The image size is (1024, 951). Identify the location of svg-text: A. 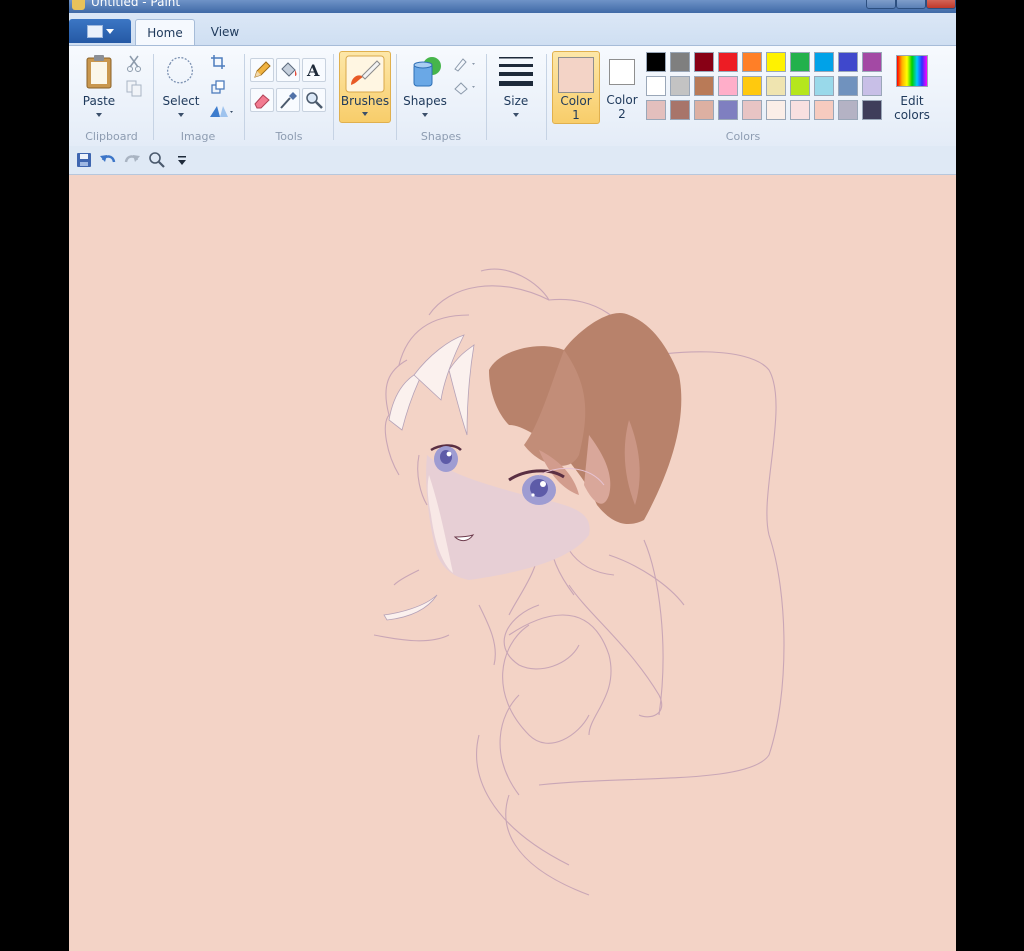
(313, 70).